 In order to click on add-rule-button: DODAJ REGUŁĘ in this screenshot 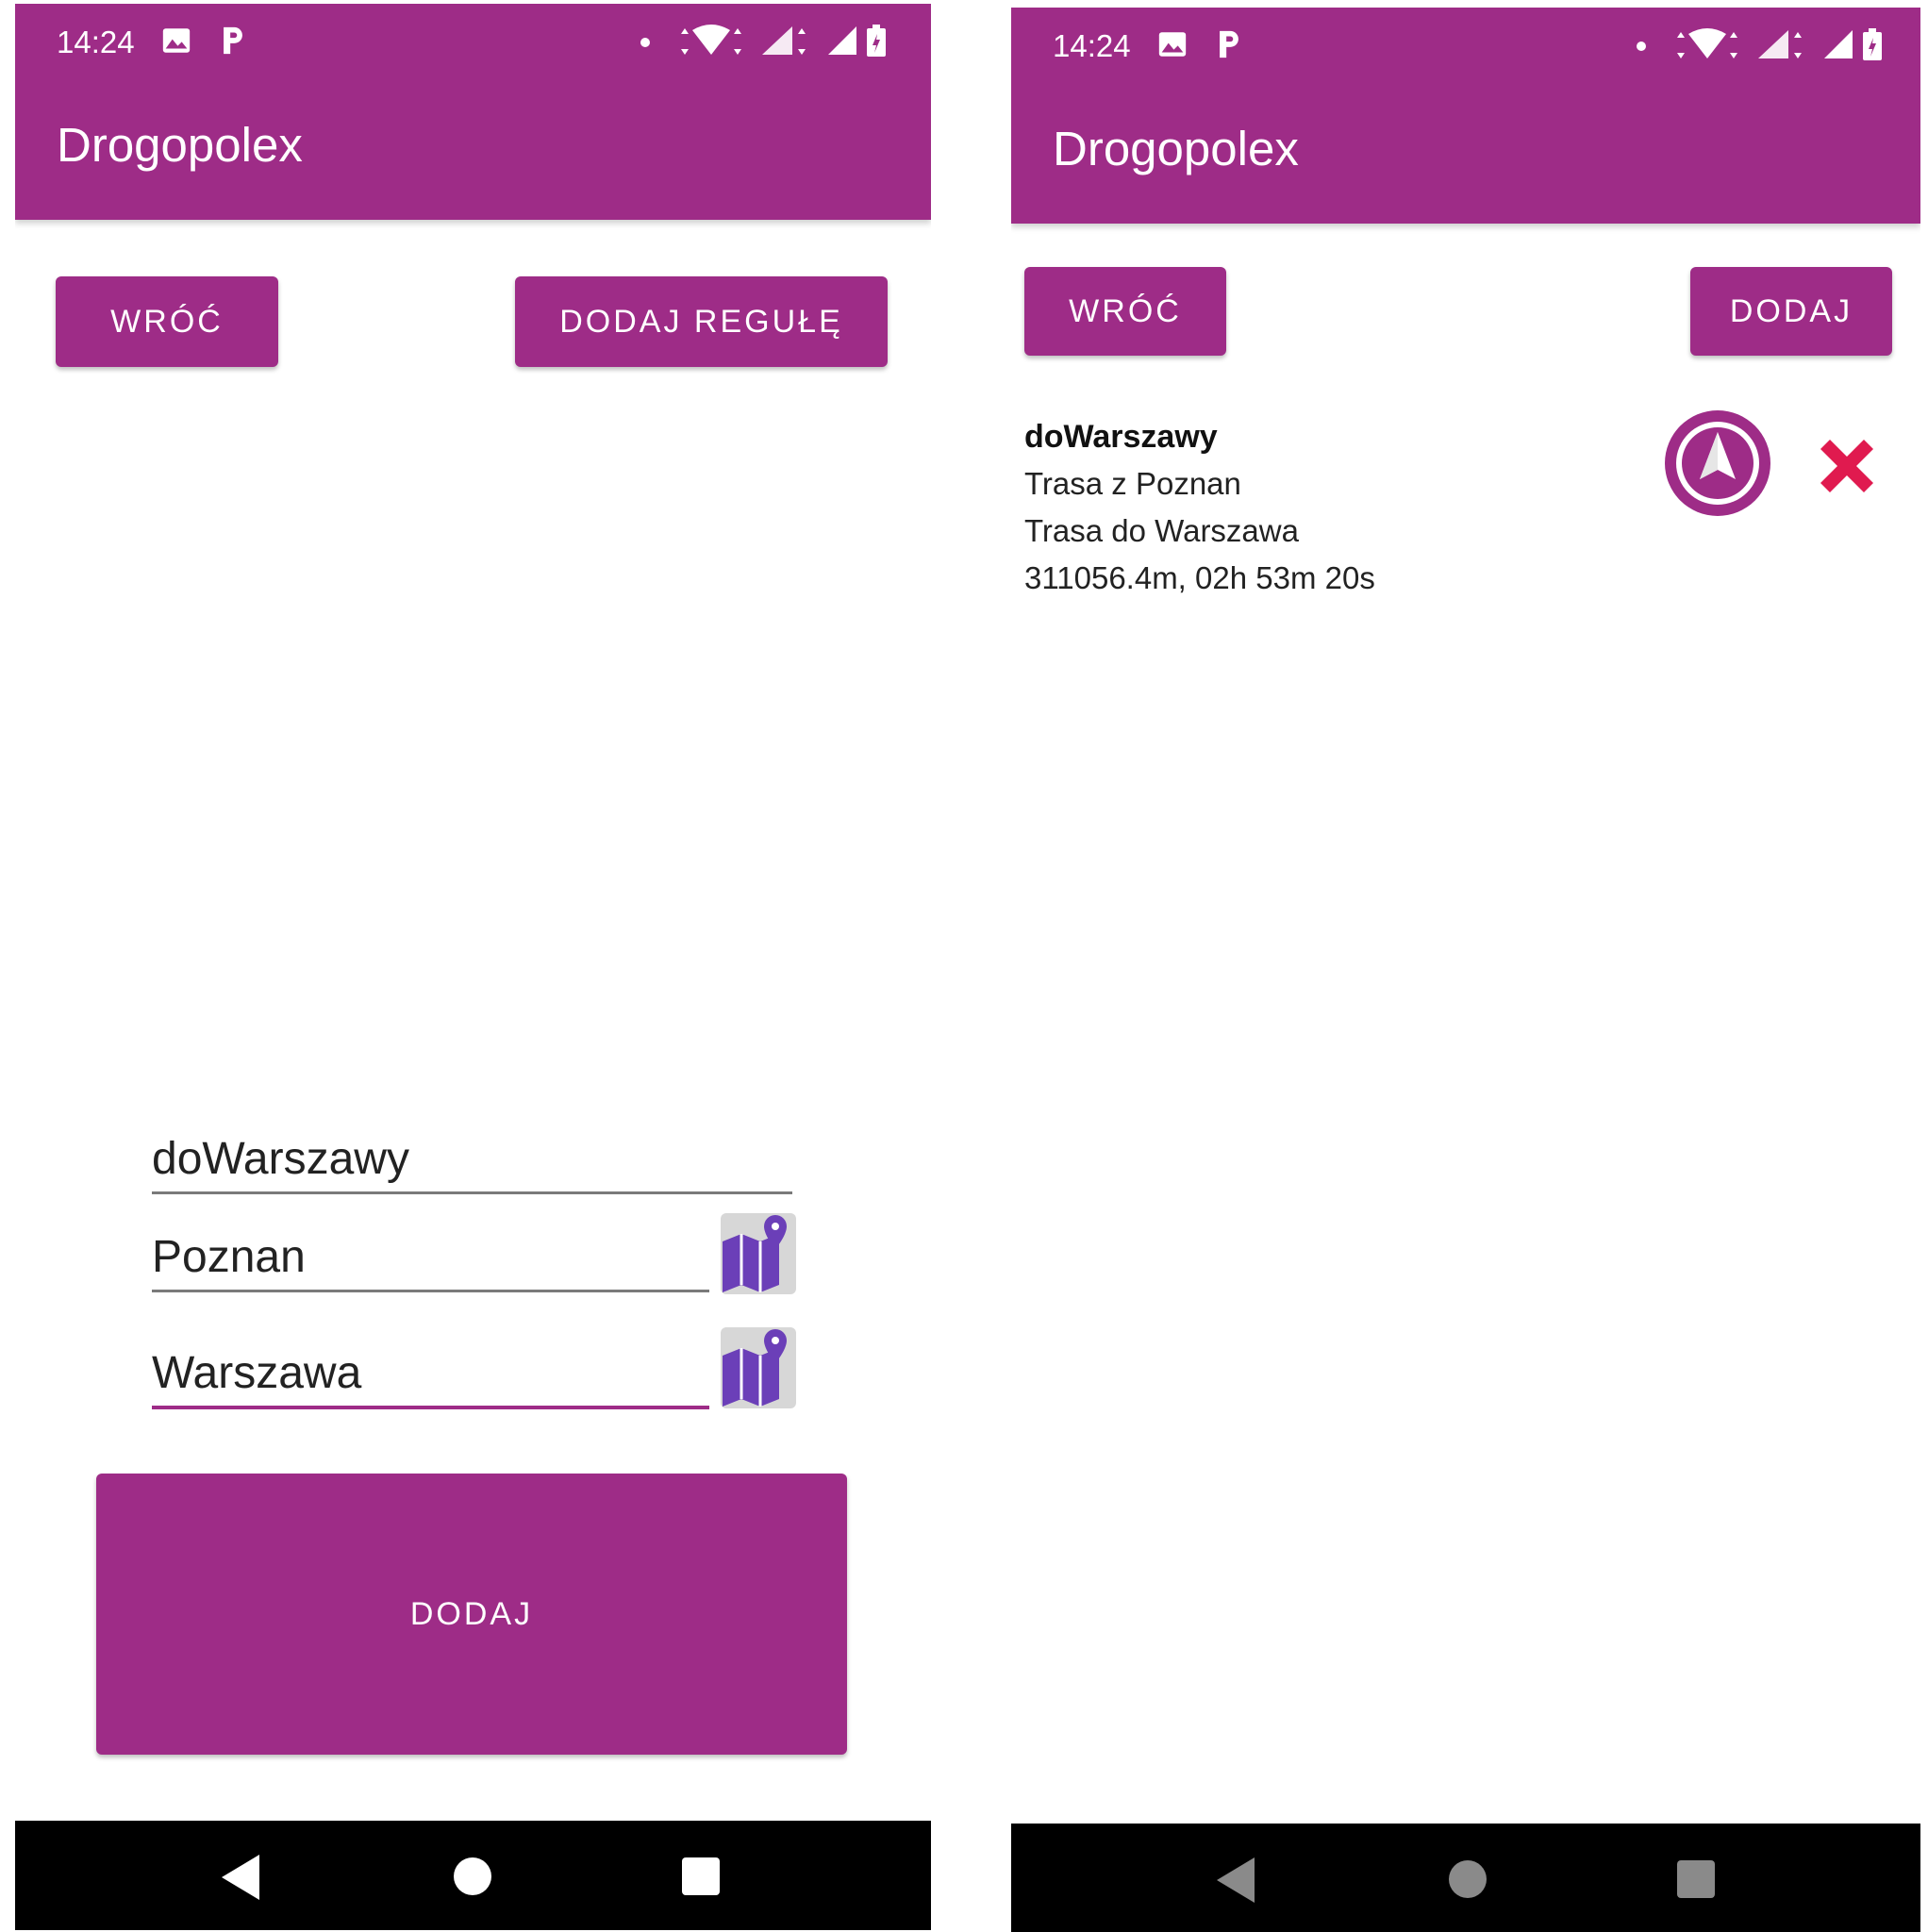, I will do `click(701, 321)`.